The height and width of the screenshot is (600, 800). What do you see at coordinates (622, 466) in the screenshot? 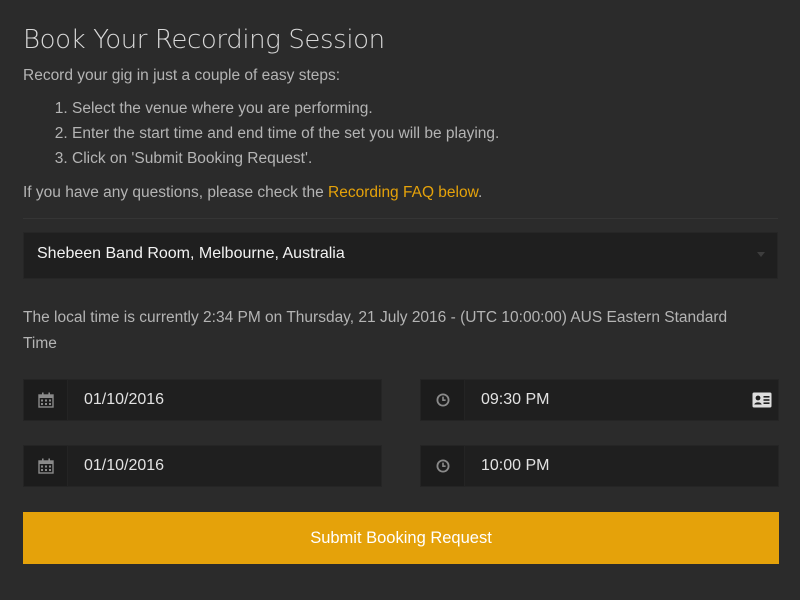
I see `end-time-input: 10:00 PM` at bounding box center [622, 466].